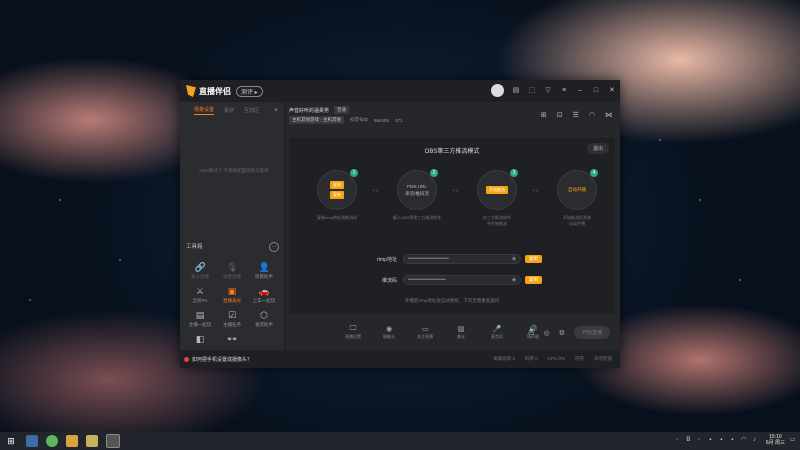  Describe the element at coordinates (249, 91) in the screenshot. I see `version-badge: 测评 ▸` at that location.